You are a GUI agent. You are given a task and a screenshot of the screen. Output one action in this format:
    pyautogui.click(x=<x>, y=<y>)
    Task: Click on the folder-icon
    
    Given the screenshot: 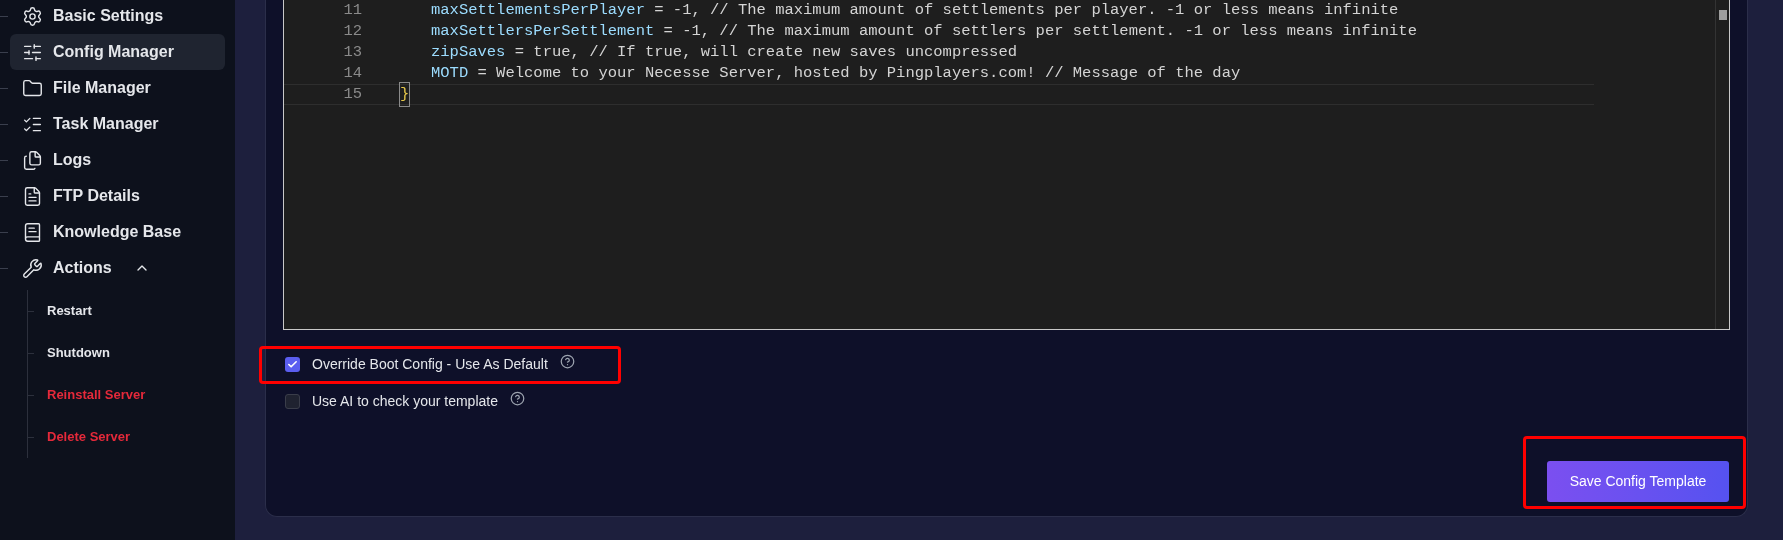 What is the action you would take?
    pyautogui.click(x=32, y=88)
    